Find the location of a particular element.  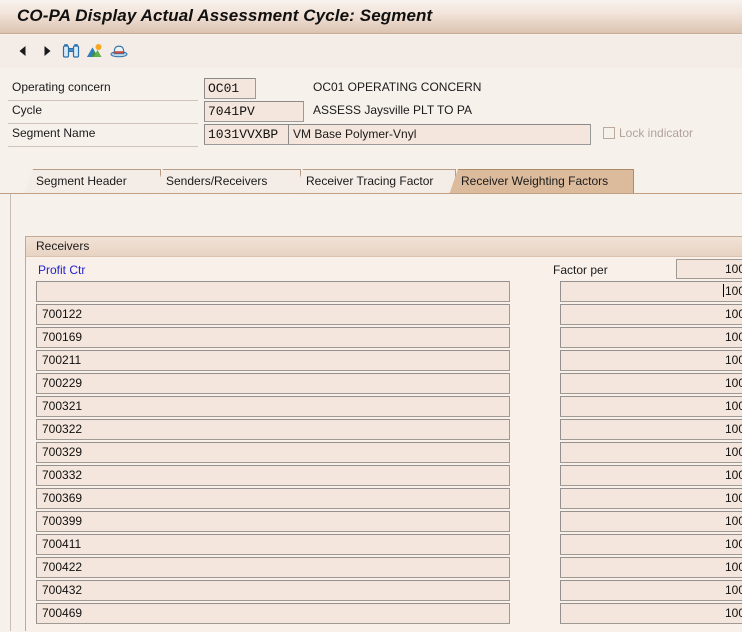

lock-indicator-label: Lock indicator is located at coordinates (656, 133).